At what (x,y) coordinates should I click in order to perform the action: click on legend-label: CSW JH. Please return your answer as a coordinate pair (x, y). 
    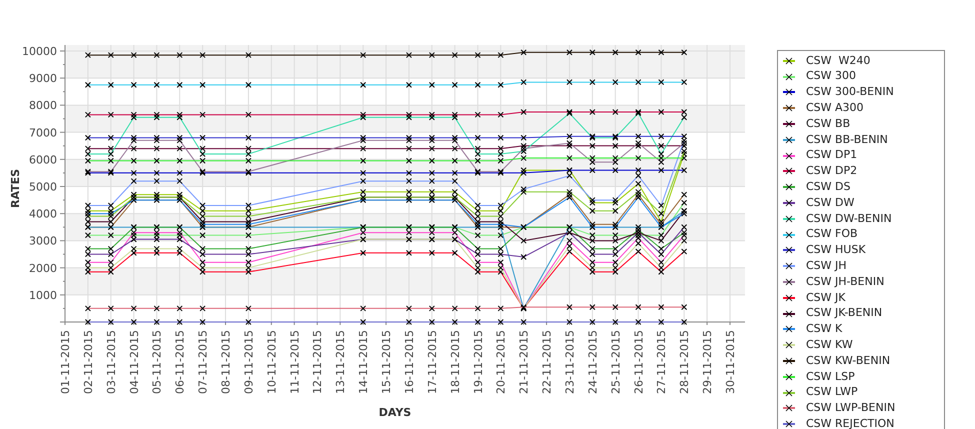
    Looking at the image, I should click on (826, 266).